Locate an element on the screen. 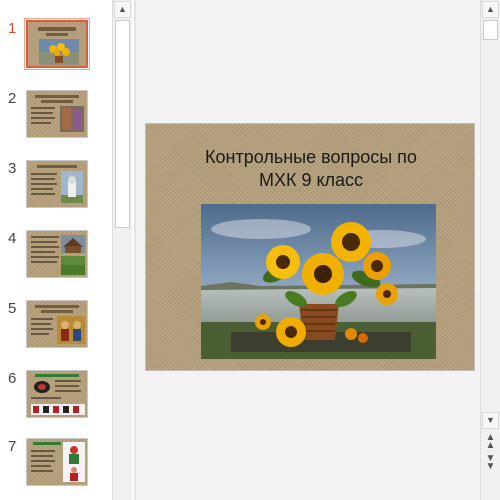 This screenshot has width=500, height=500. thumbnail-number: 6 is located at coordinates (12, 378).